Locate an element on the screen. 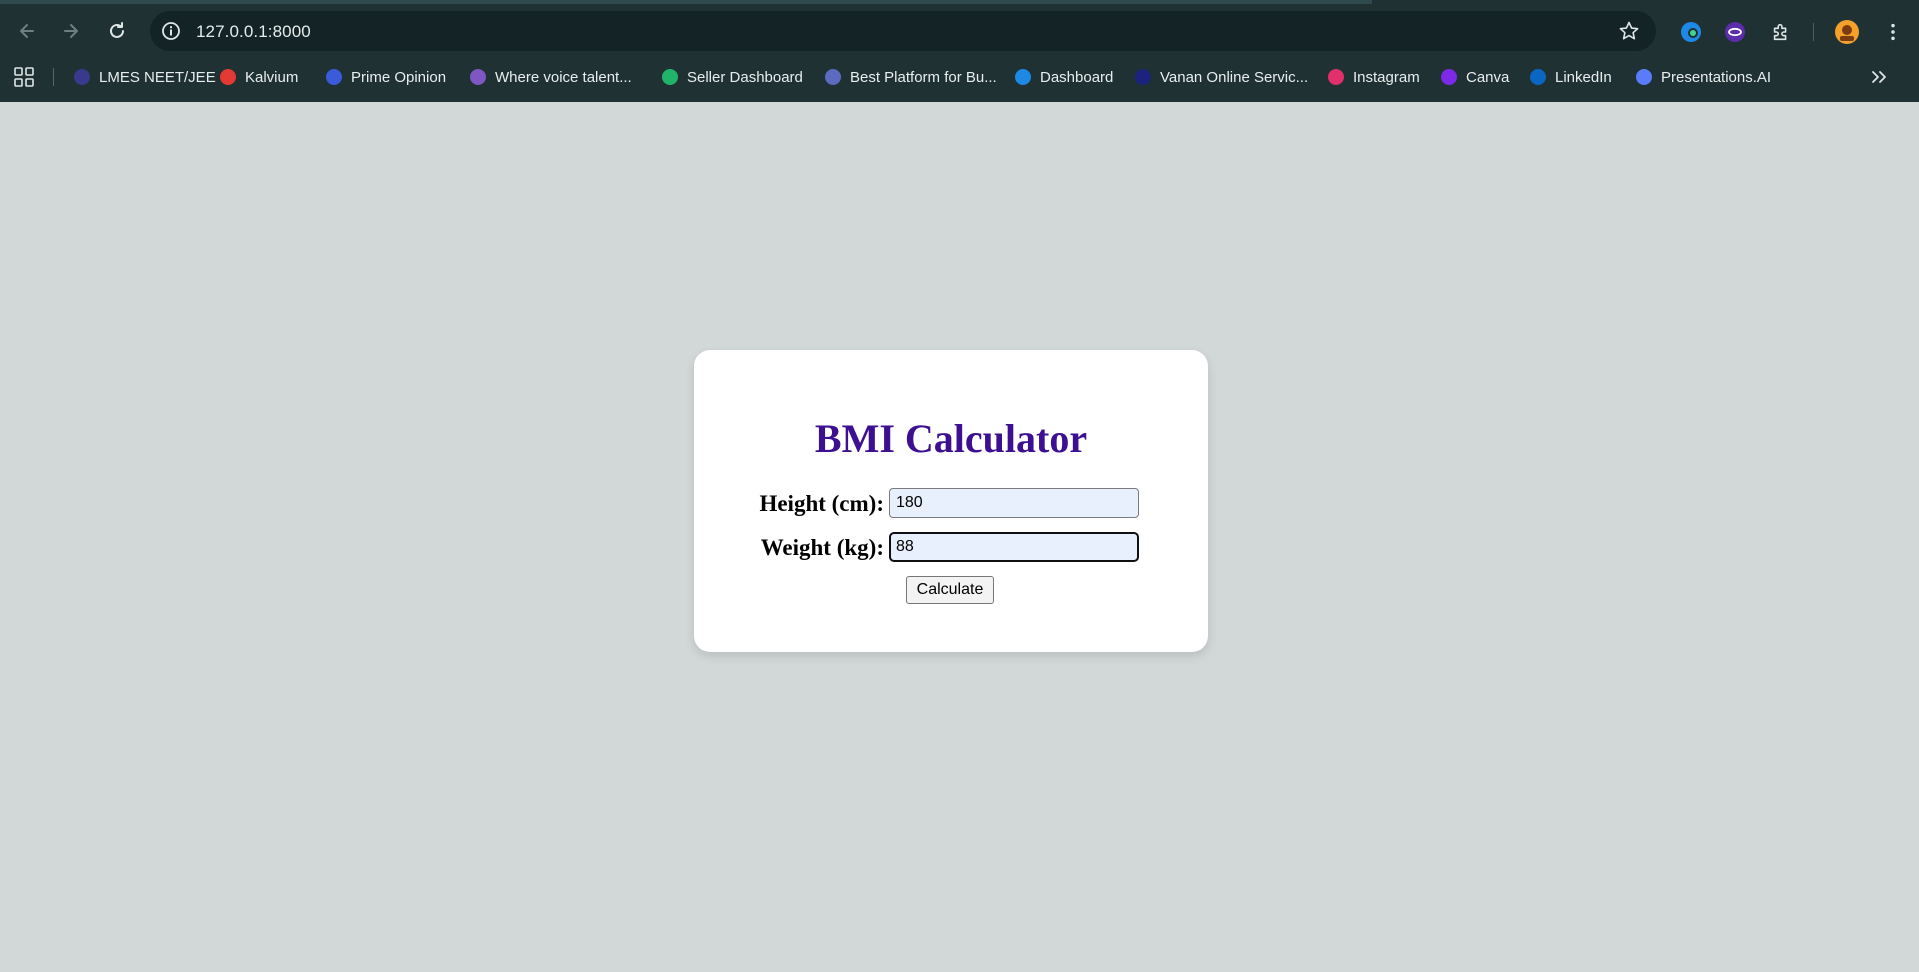 The image size is (1919, 972). eye-extension-icon is located at coordinates (1735, 32).